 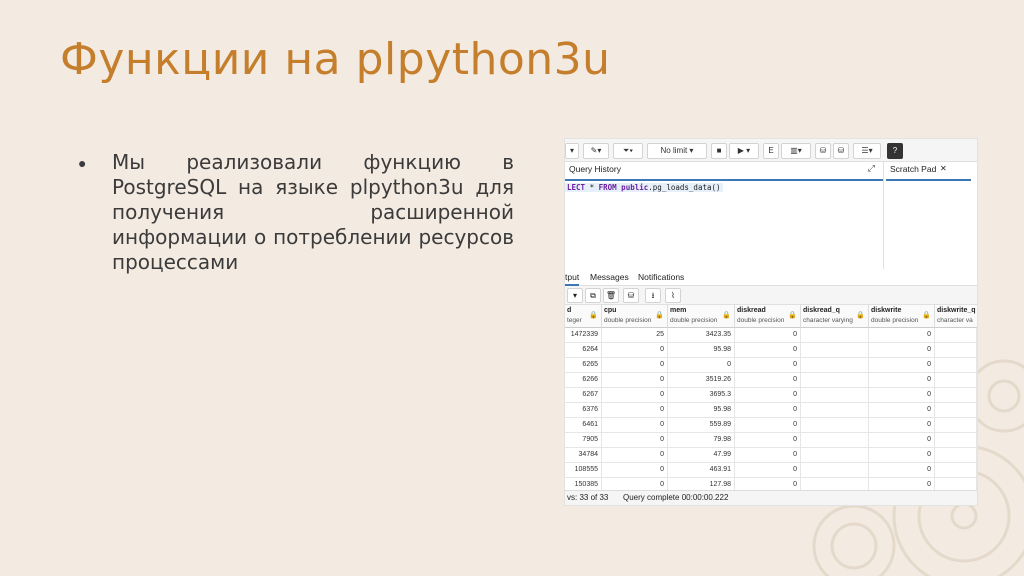 I want to click on help-icon: ?, so click(x=895, y=151).